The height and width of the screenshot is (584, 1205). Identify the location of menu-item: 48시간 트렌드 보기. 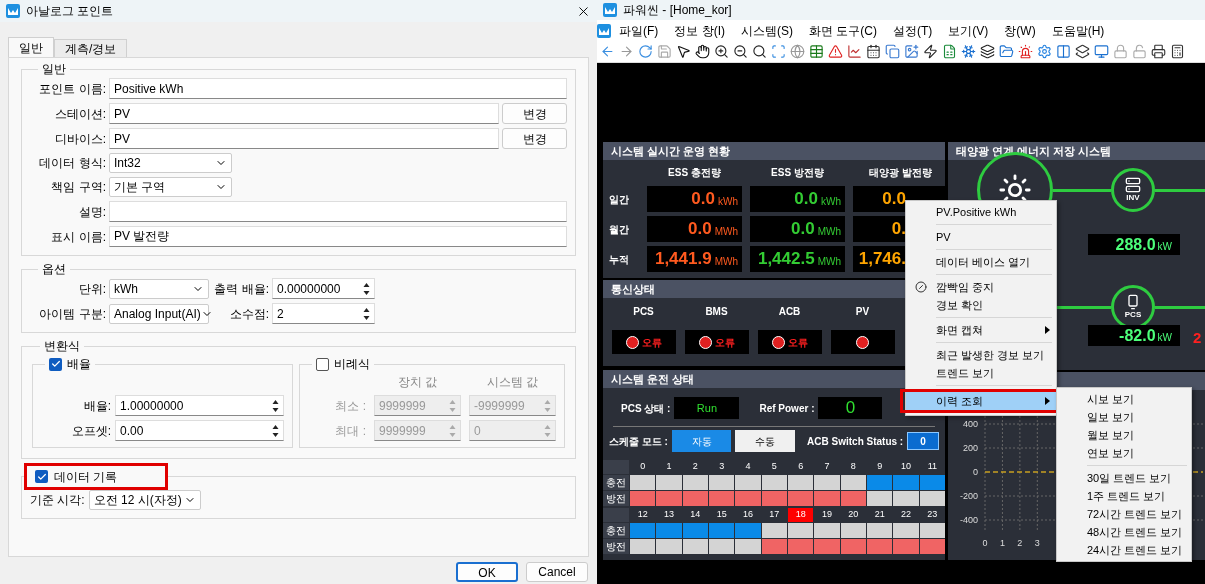
(1124, 532).